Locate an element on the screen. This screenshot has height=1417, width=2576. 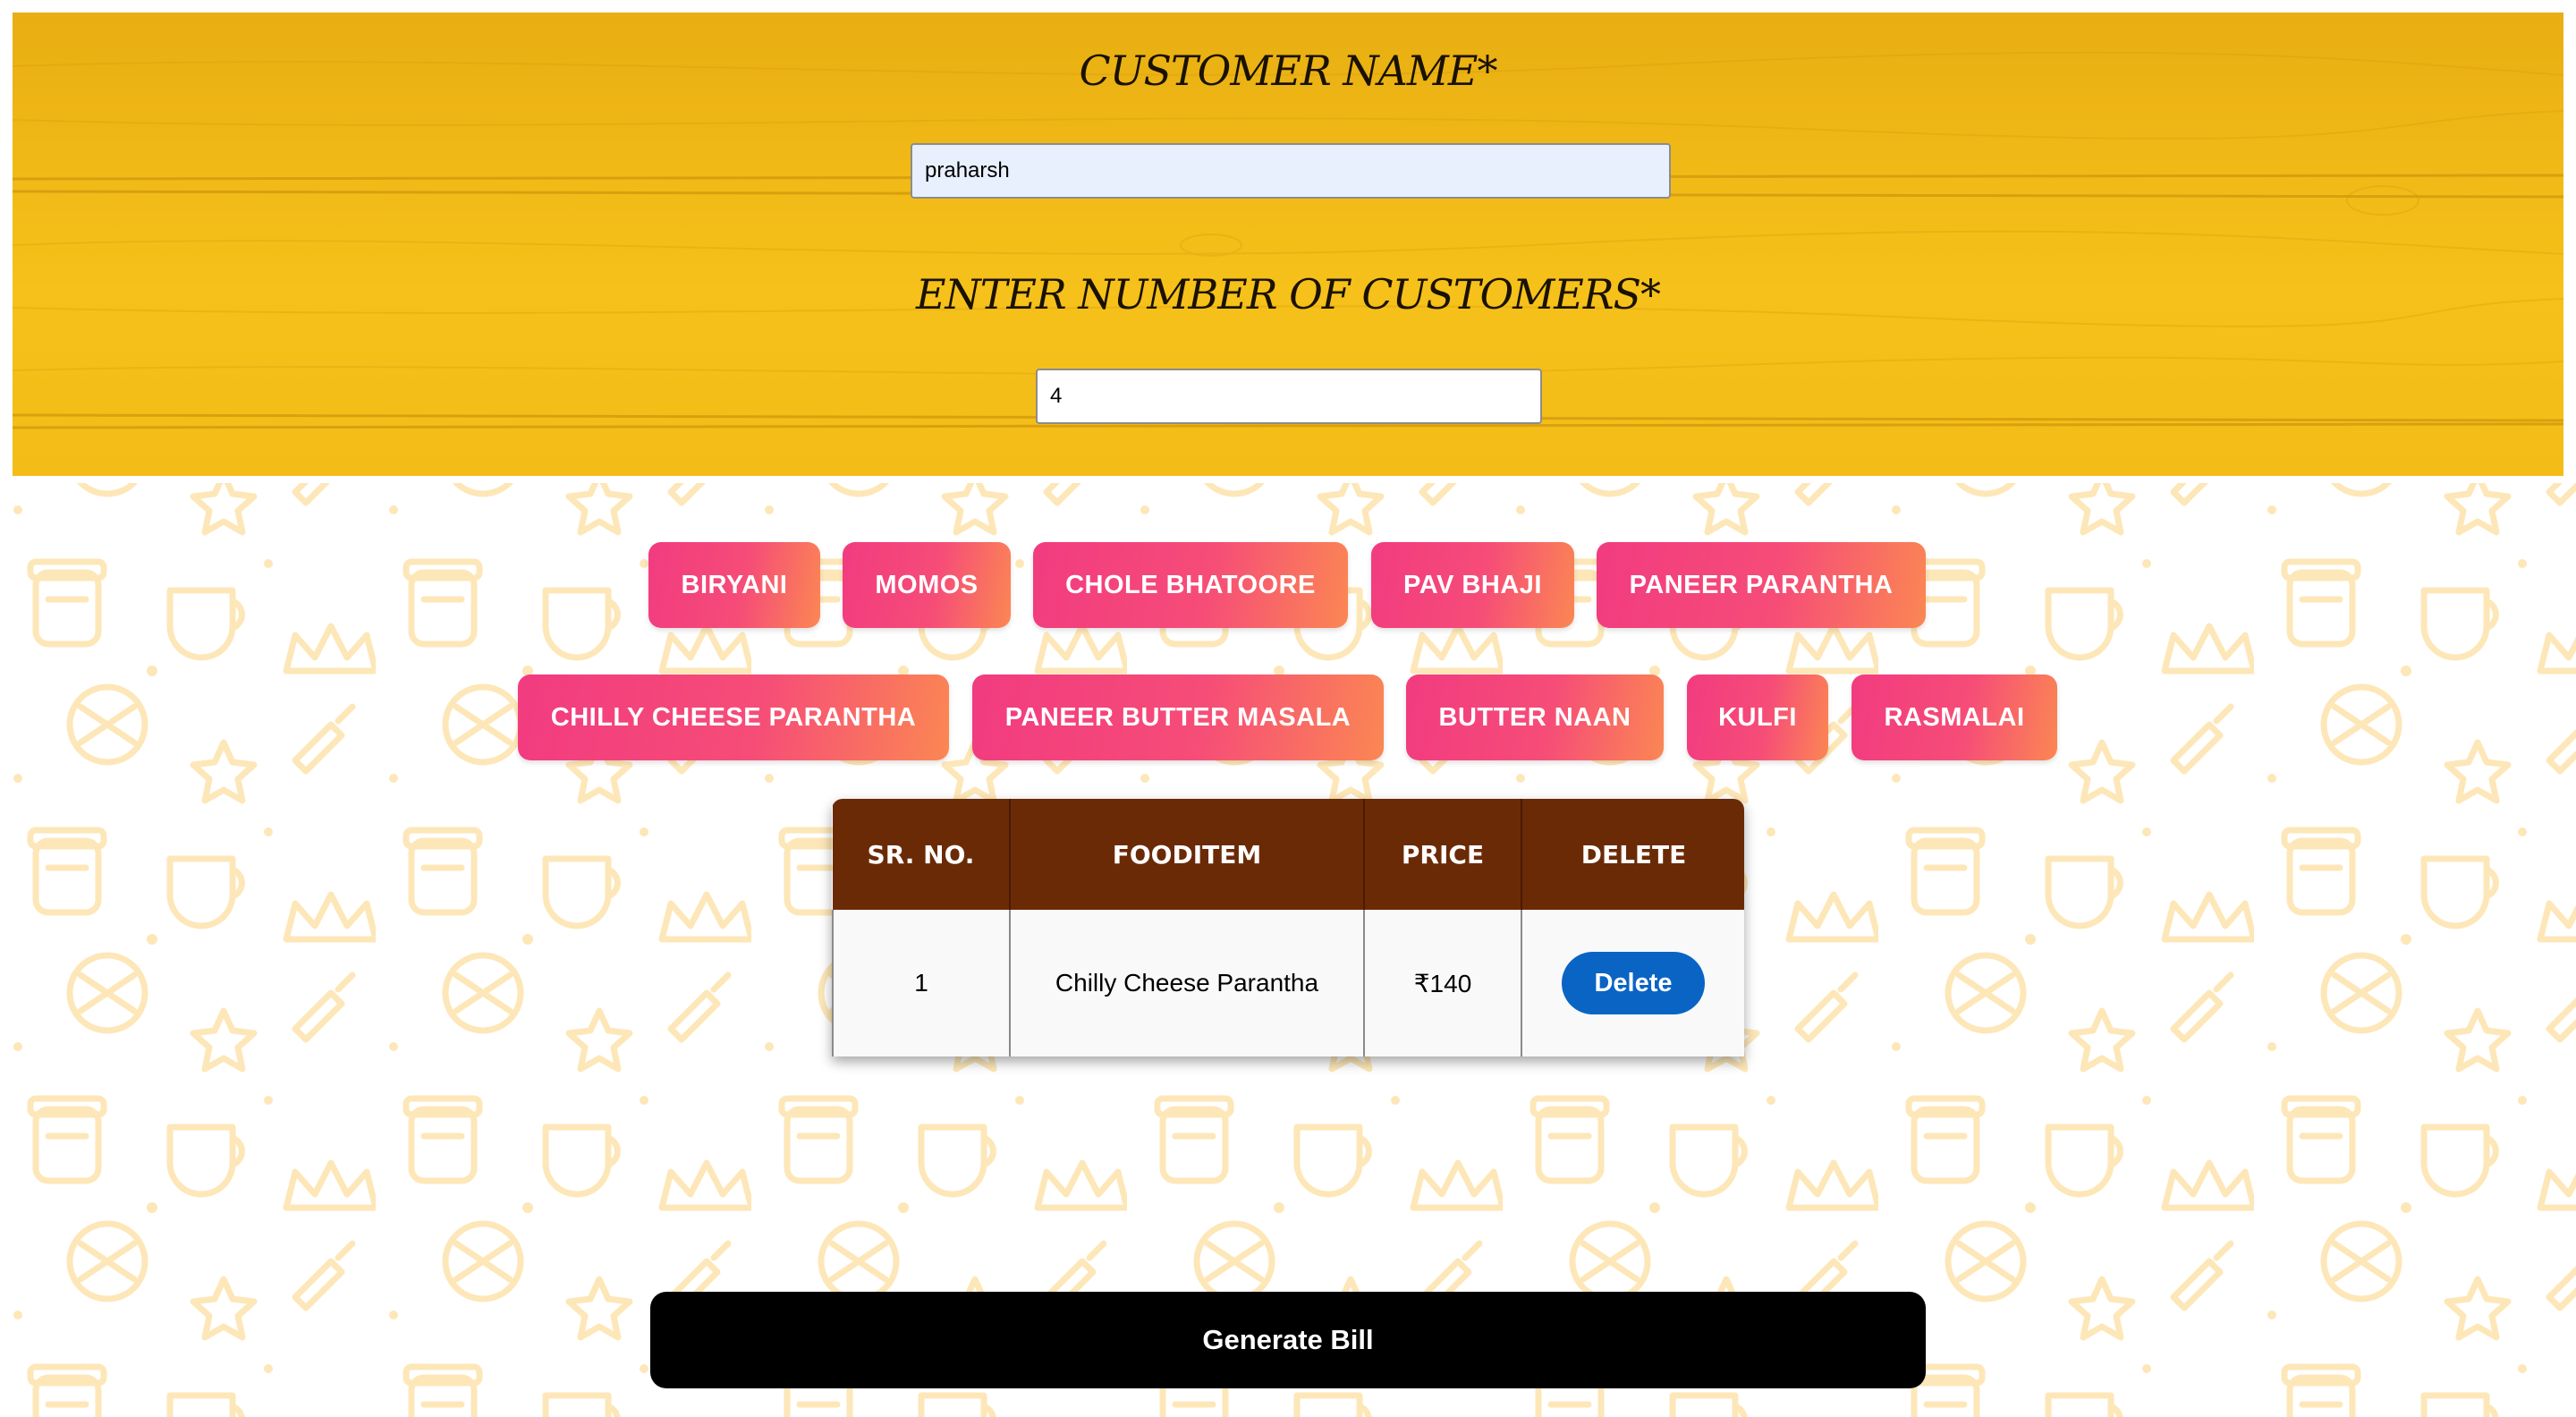
table-row: 1 Chilly Cheese Parantha ₹140 Delete is located at coordinates (1288, 983).